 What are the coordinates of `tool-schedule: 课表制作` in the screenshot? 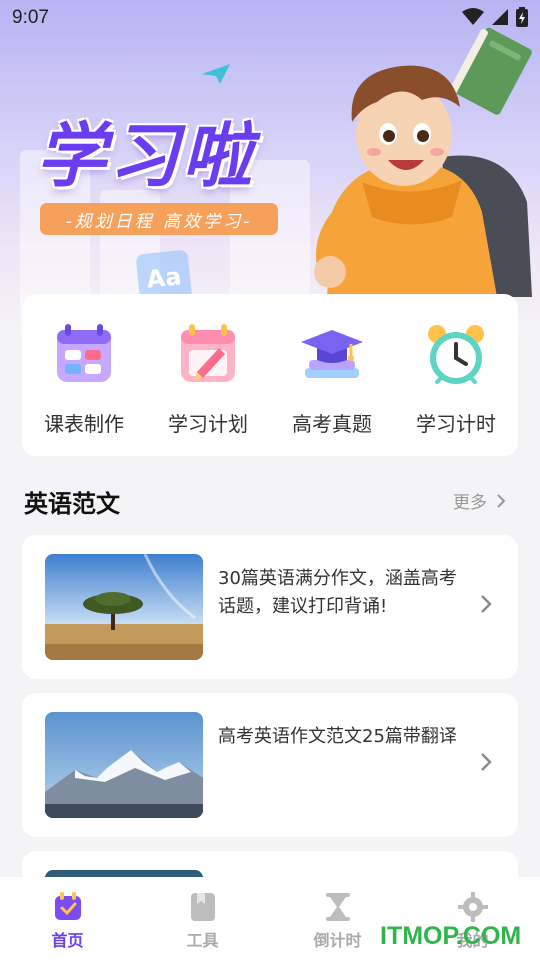 It's located at (84, 375).